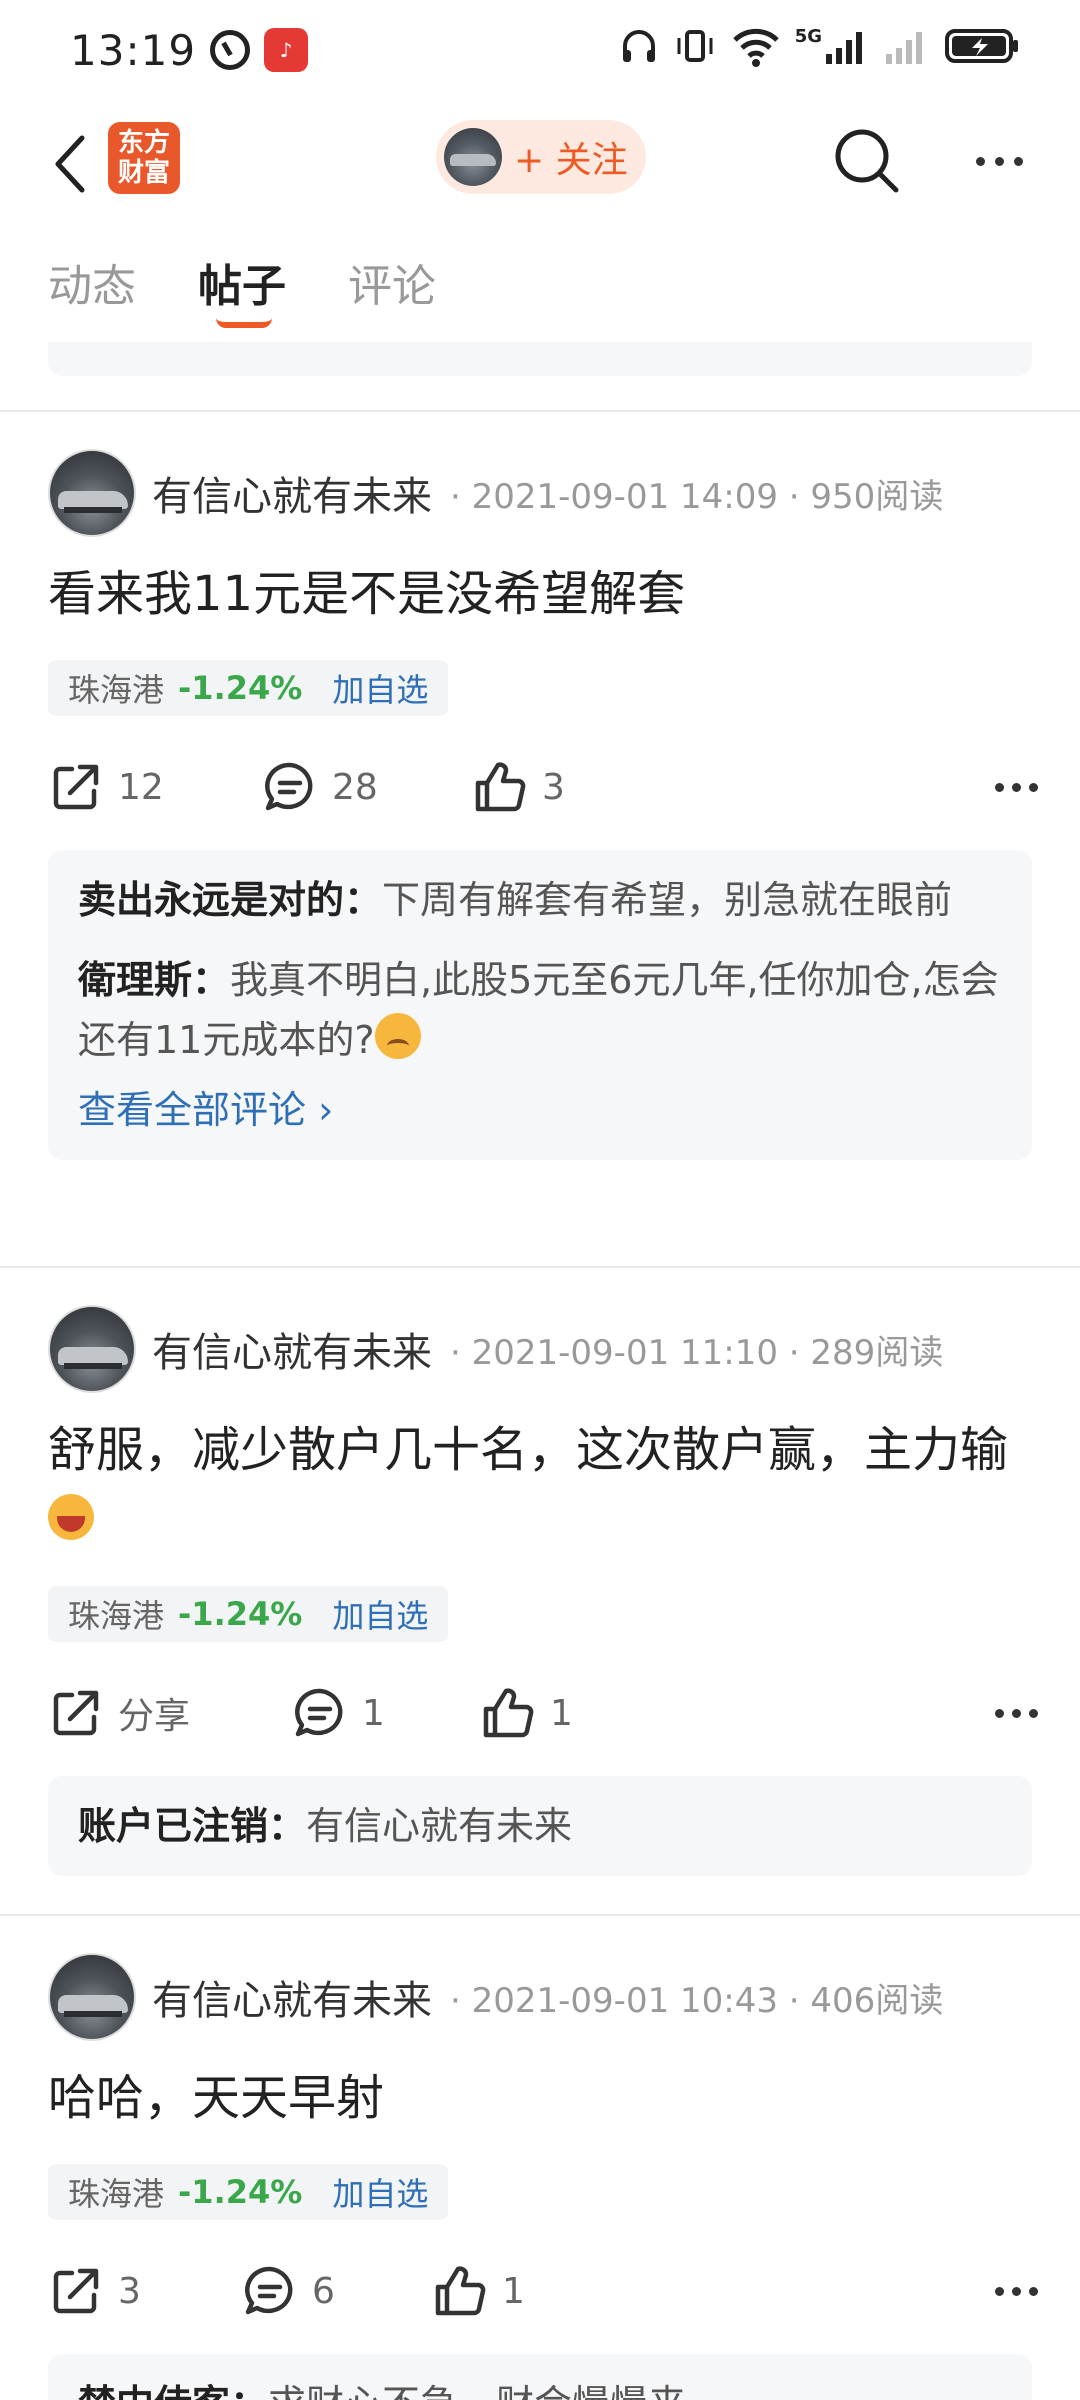 The image size is (1080, 2400). Describe the element at coordinates (553, 787) in the screenshot. I see `like-count: 3` at that location.